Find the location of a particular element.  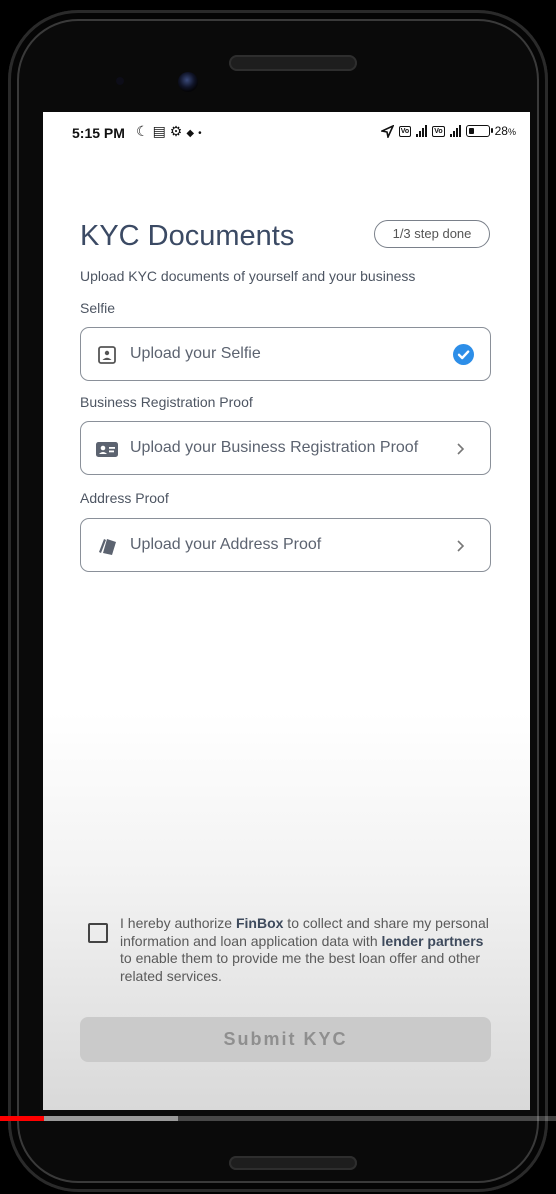

upload-business-registration-card: Upload your Business Registration Proof is located at coordinates (285, 448).